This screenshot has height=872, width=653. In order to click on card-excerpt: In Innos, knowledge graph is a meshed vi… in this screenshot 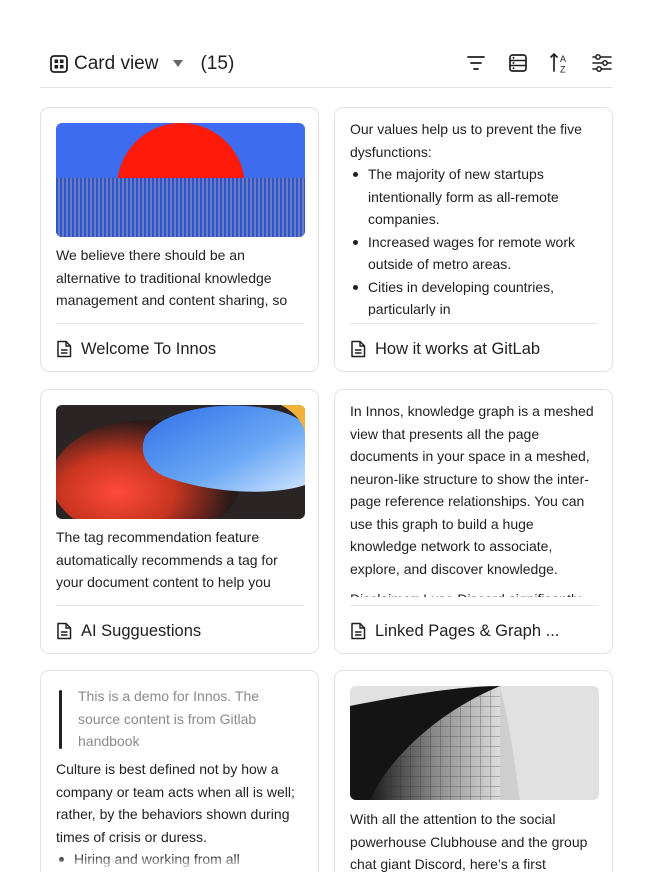, I will do `click(474, 498)`.